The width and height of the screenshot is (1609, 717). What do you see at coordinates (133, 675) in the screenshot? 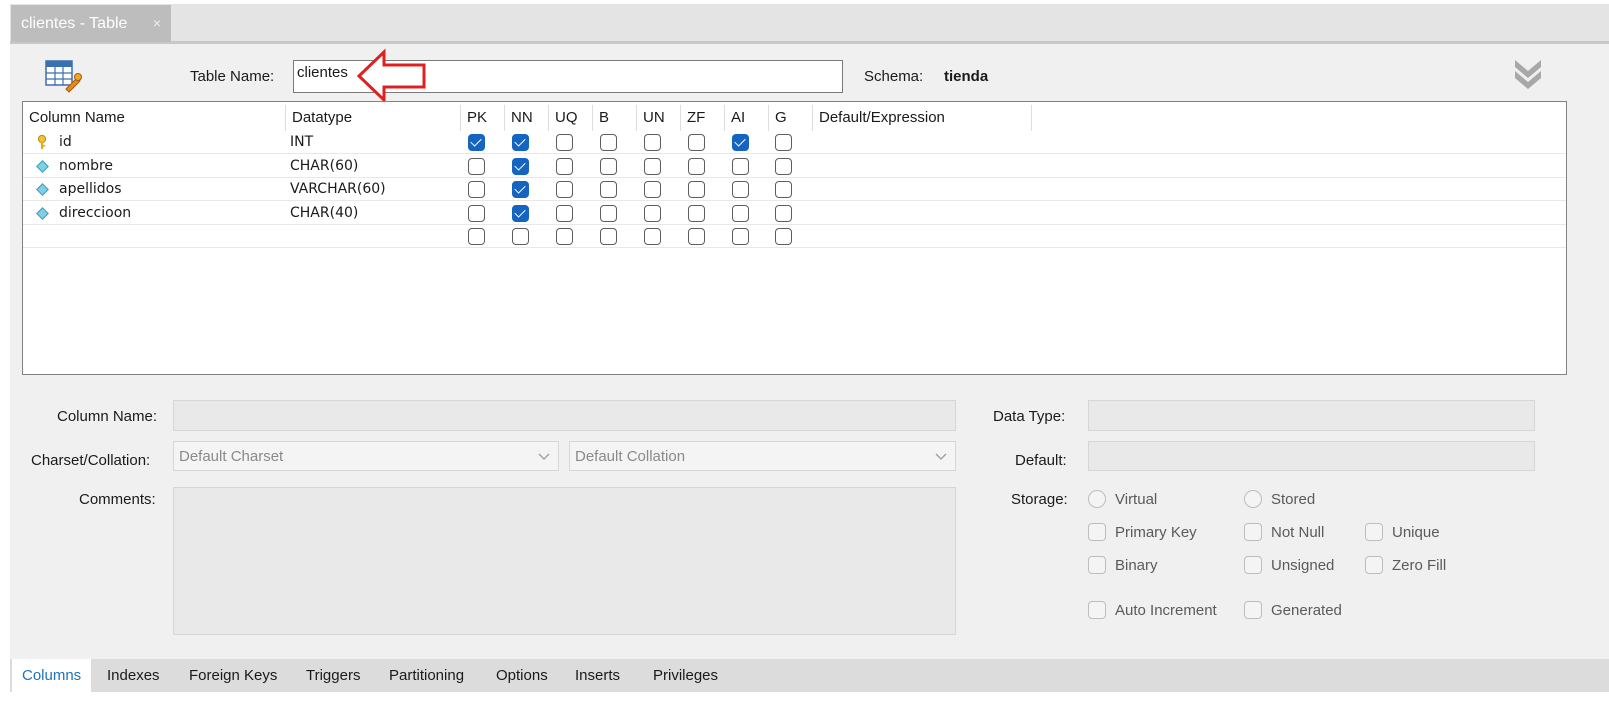
I see `tab-indexes: Indexes` at bounding box center [133, 675].